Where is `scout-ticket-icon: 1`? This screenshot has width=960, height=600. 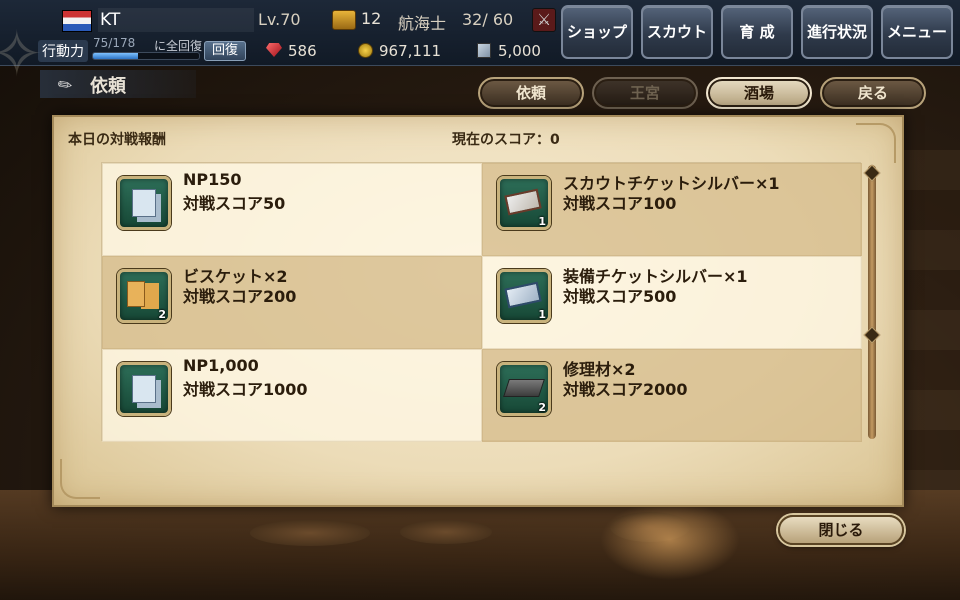
scout-ticket-icon: 1 is located at coordinates (524, 203).